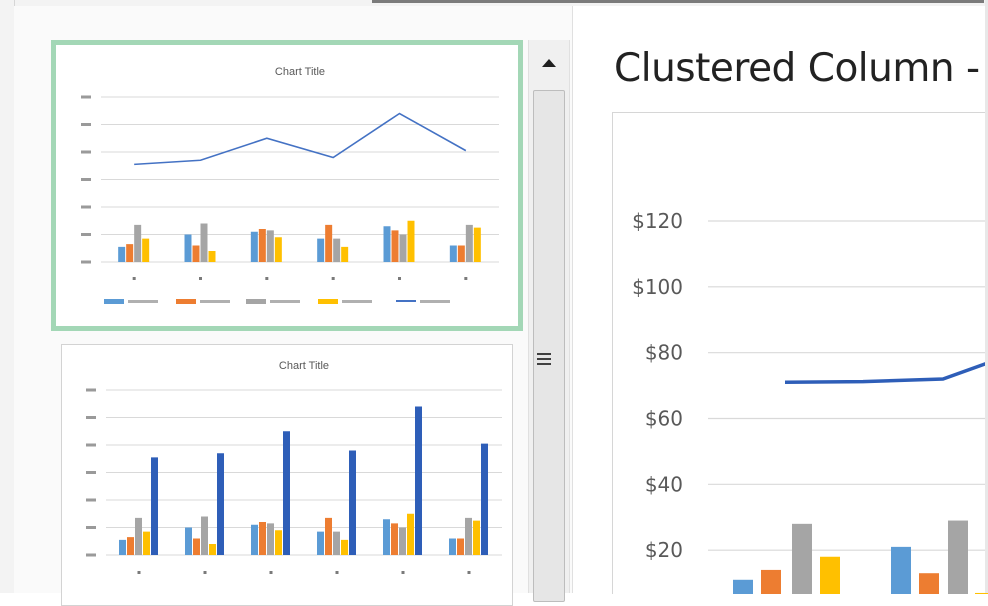  I want to click on dialog-tab-edge, so click(678, 1).